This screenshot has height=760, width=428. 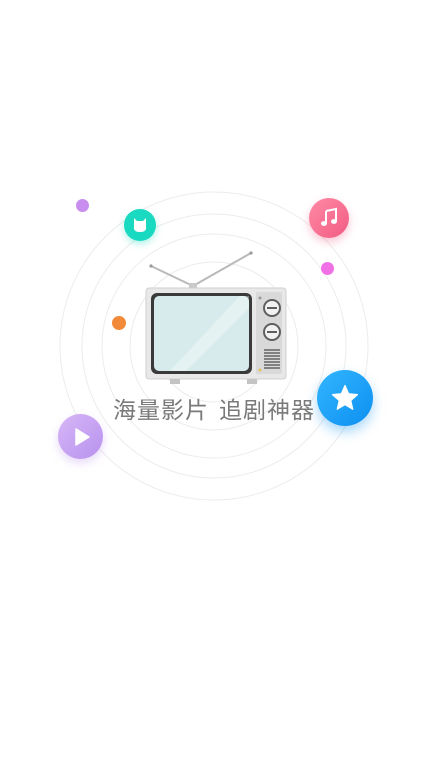 I want to click on music-badge, so click(x=329, y=218).